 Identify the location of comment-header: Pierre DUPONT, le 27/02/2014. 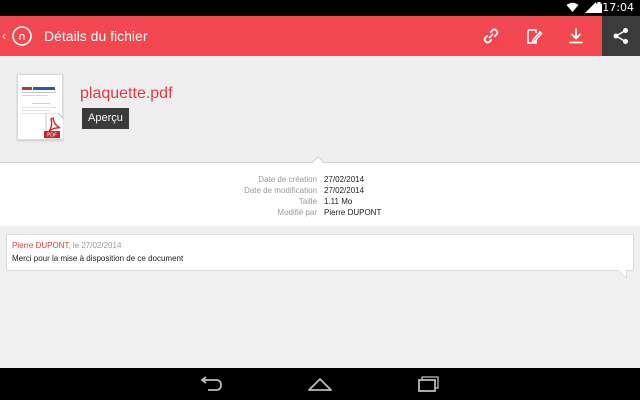
(66, 245).